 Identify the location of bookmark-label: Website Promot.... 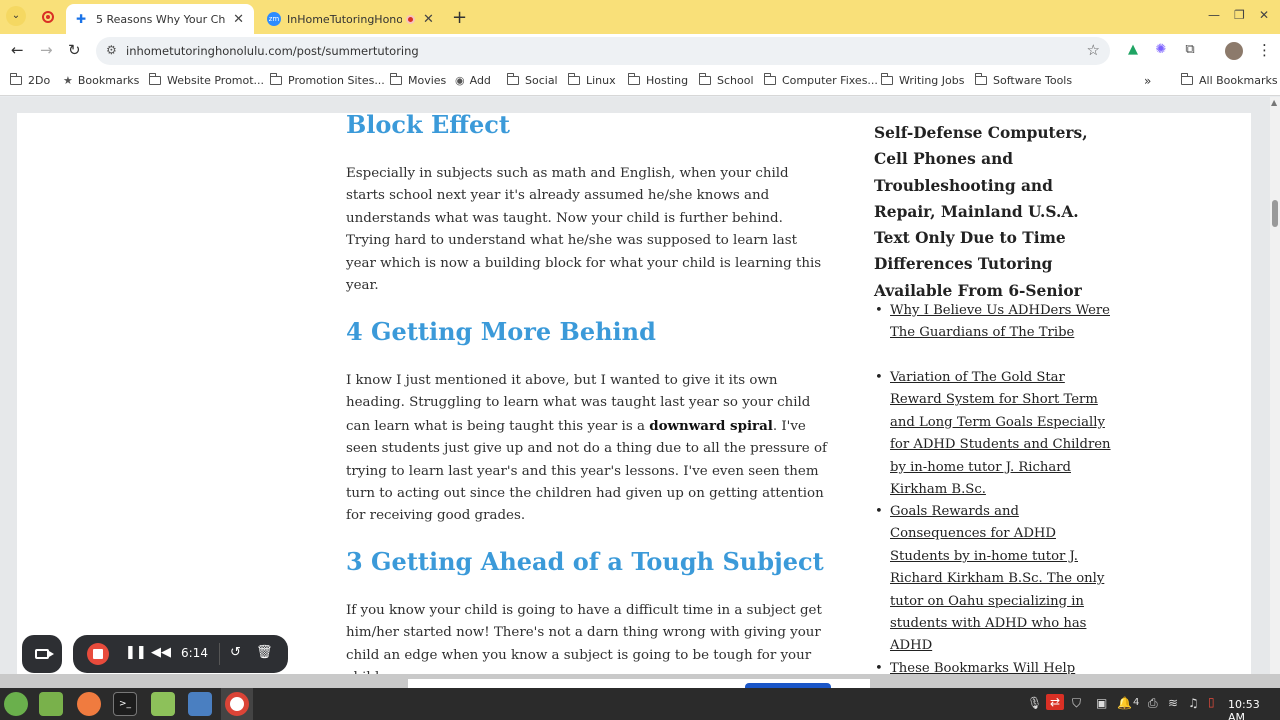
(216, 80).